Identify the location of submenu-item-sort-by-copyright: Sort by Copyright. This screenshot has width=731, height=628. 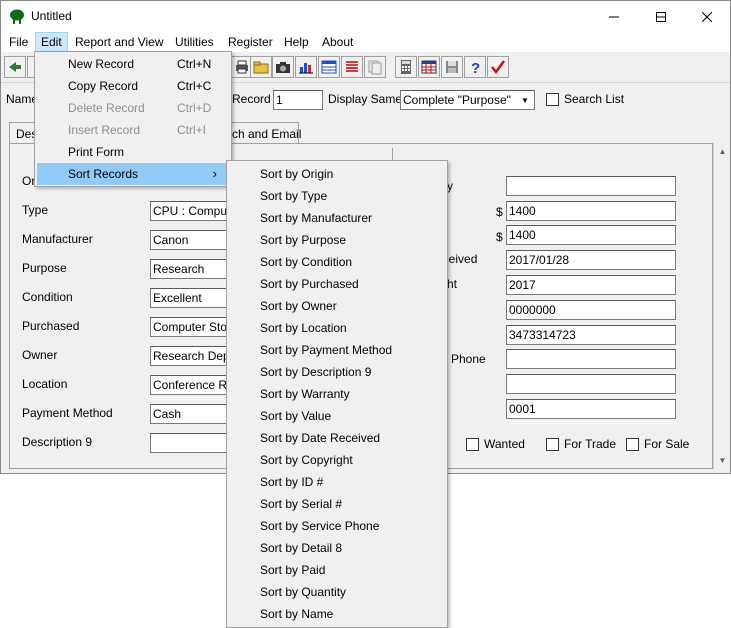
(337, 460).